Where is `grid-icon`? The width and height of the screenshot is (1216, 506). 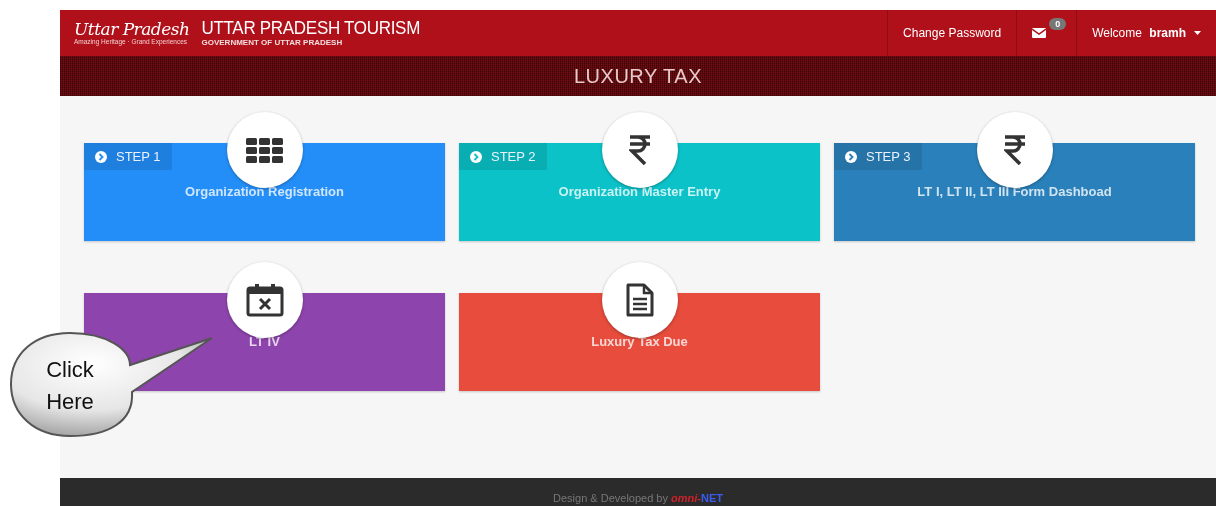 grid-icon is located at coordinates (264, 150).